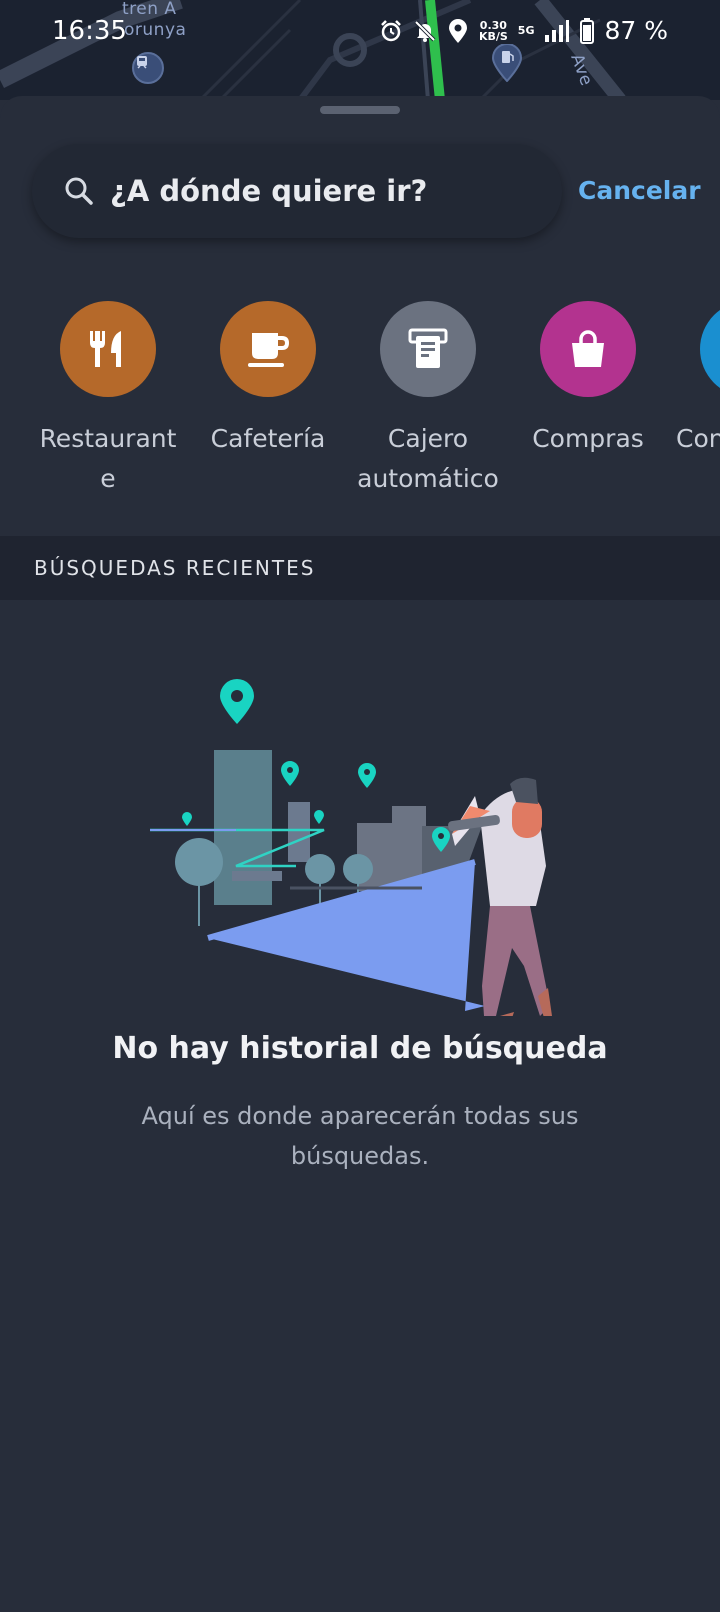 The height and width of the screenshot is (1612, 720). I want to click on battery-percentage: 87 %, so click(636, 30).